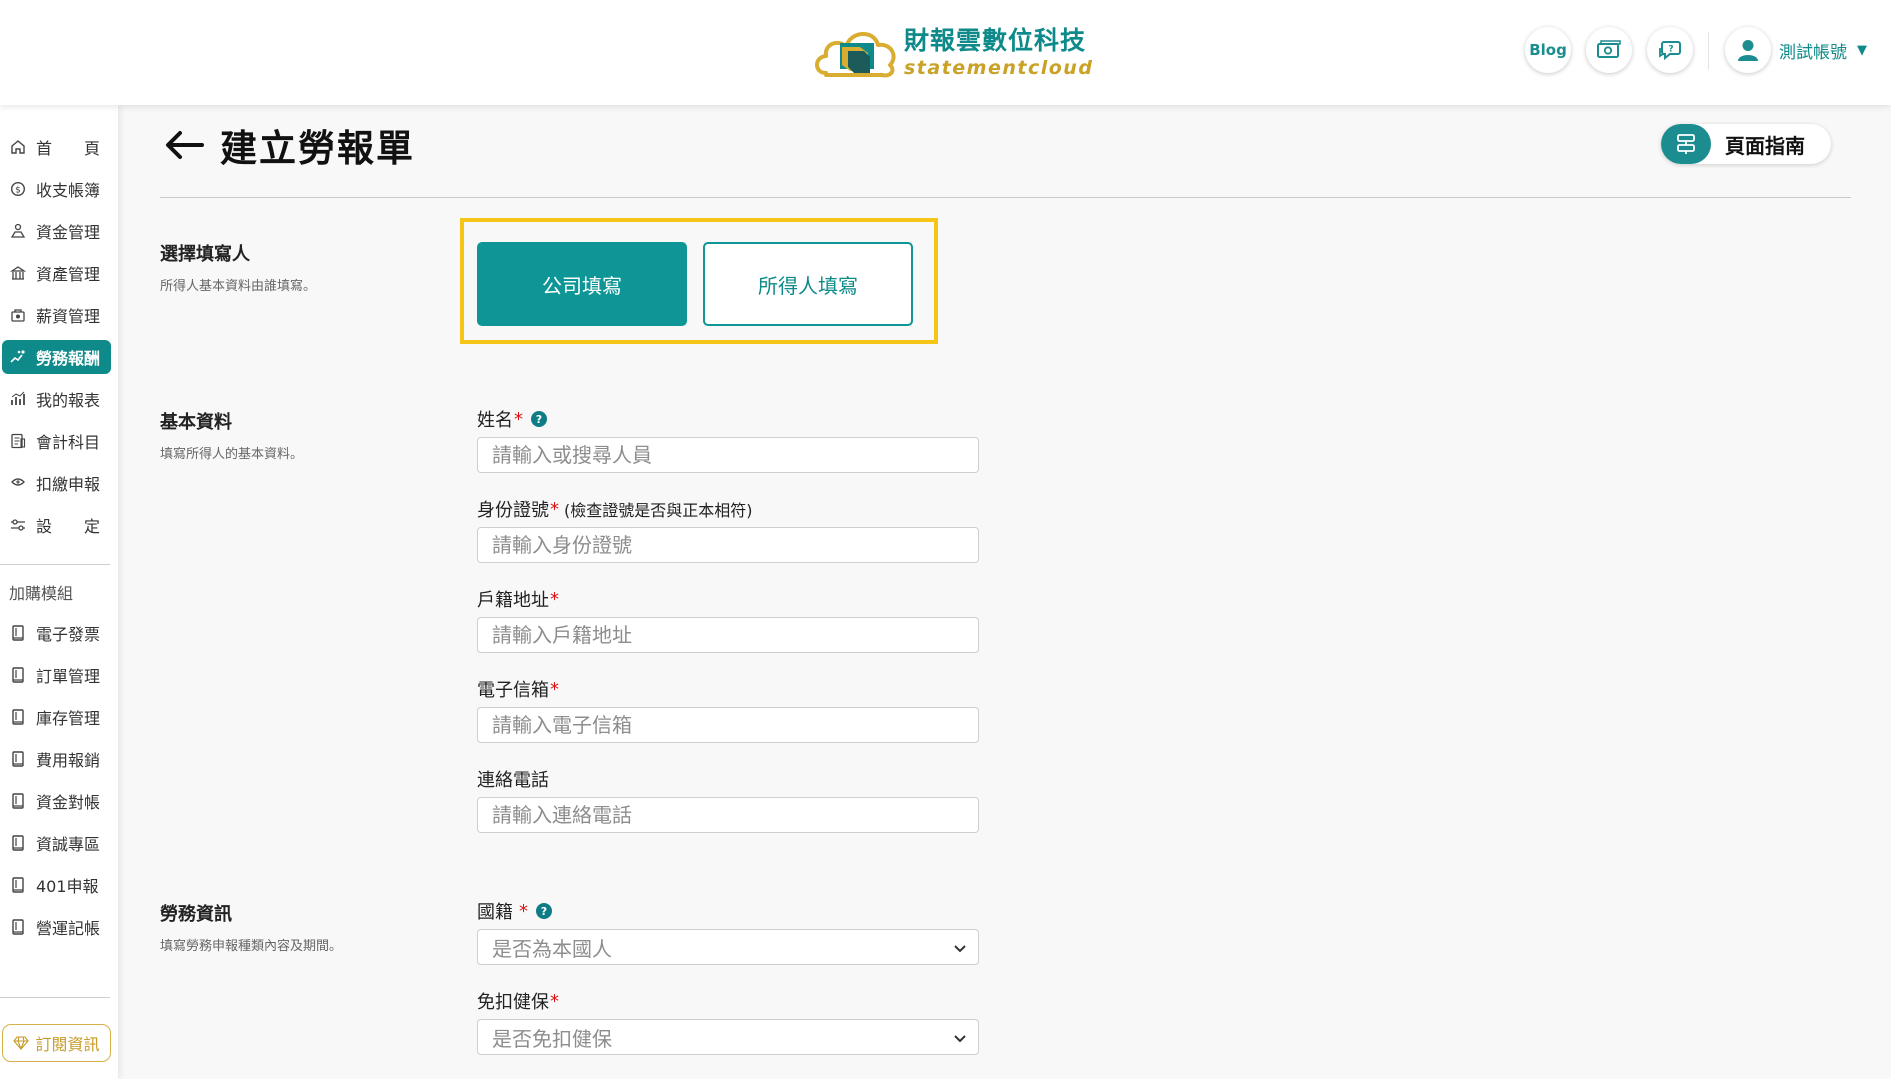 This screenshot has height=1079, width=1891. I want to click on name-input, so click(728, 455).